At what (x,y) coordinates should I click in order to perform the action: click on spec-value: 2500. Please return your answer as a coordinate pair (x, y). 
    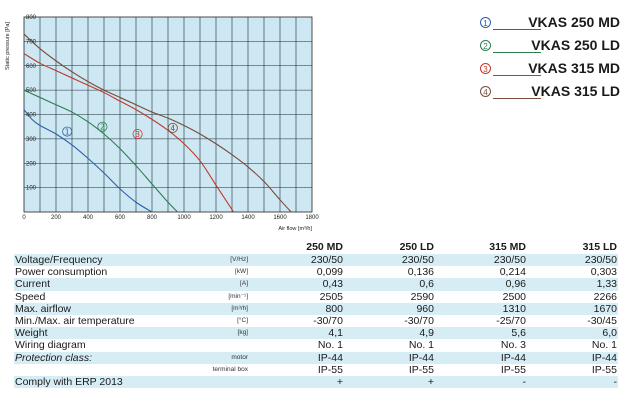
    Looking at the image, I should click on (481, 296).